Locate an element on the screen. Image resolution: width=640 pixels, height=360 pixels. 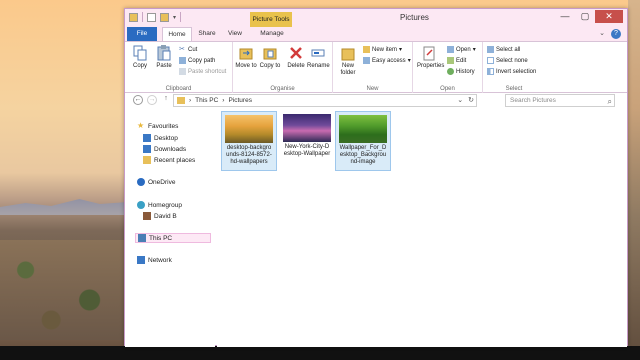
properties-button: Properties is located at coordinates (430, 57).